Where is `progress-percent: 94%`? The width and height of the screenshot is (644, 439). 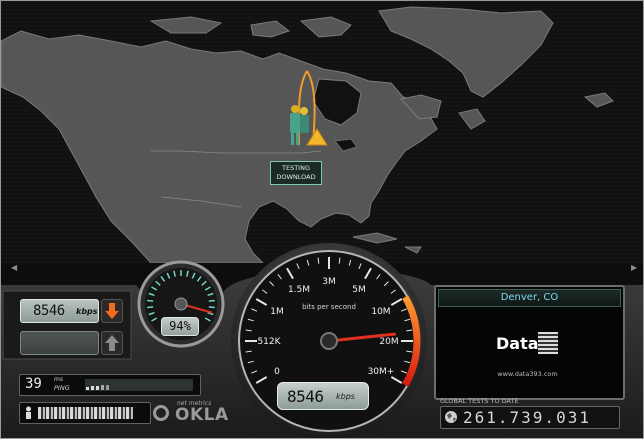
progress-percent: 94% is located at coordinates (180, 326).